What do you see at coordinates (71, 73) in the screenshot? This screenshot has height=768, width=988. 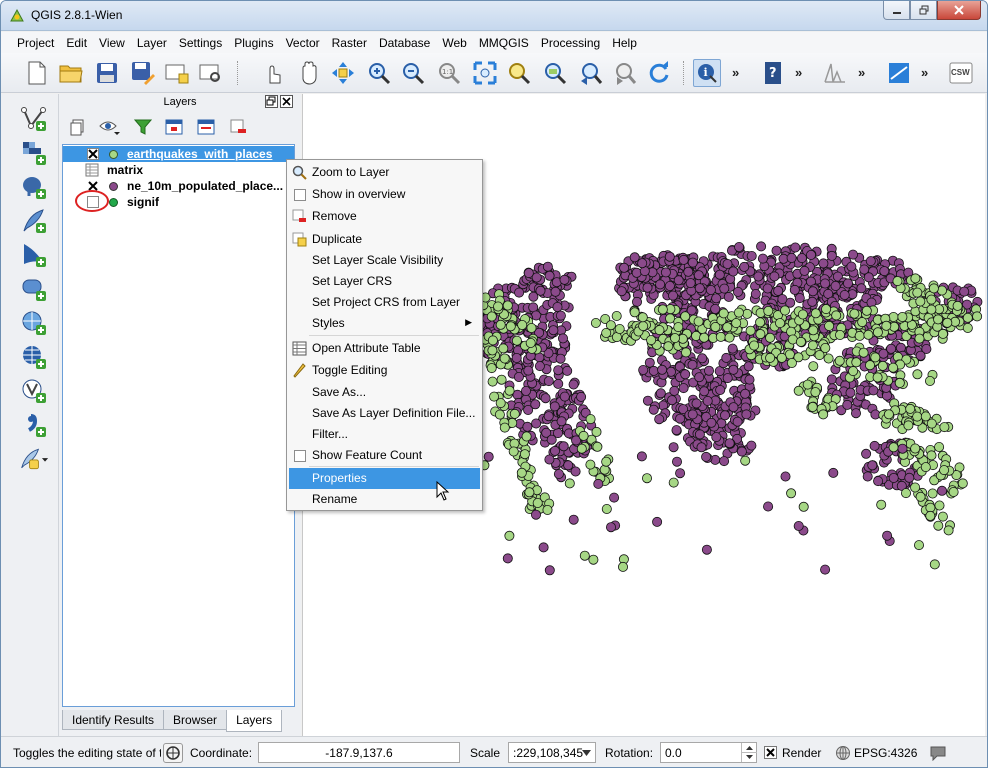 I see `open-project-button` at bounding box center [71, 73].